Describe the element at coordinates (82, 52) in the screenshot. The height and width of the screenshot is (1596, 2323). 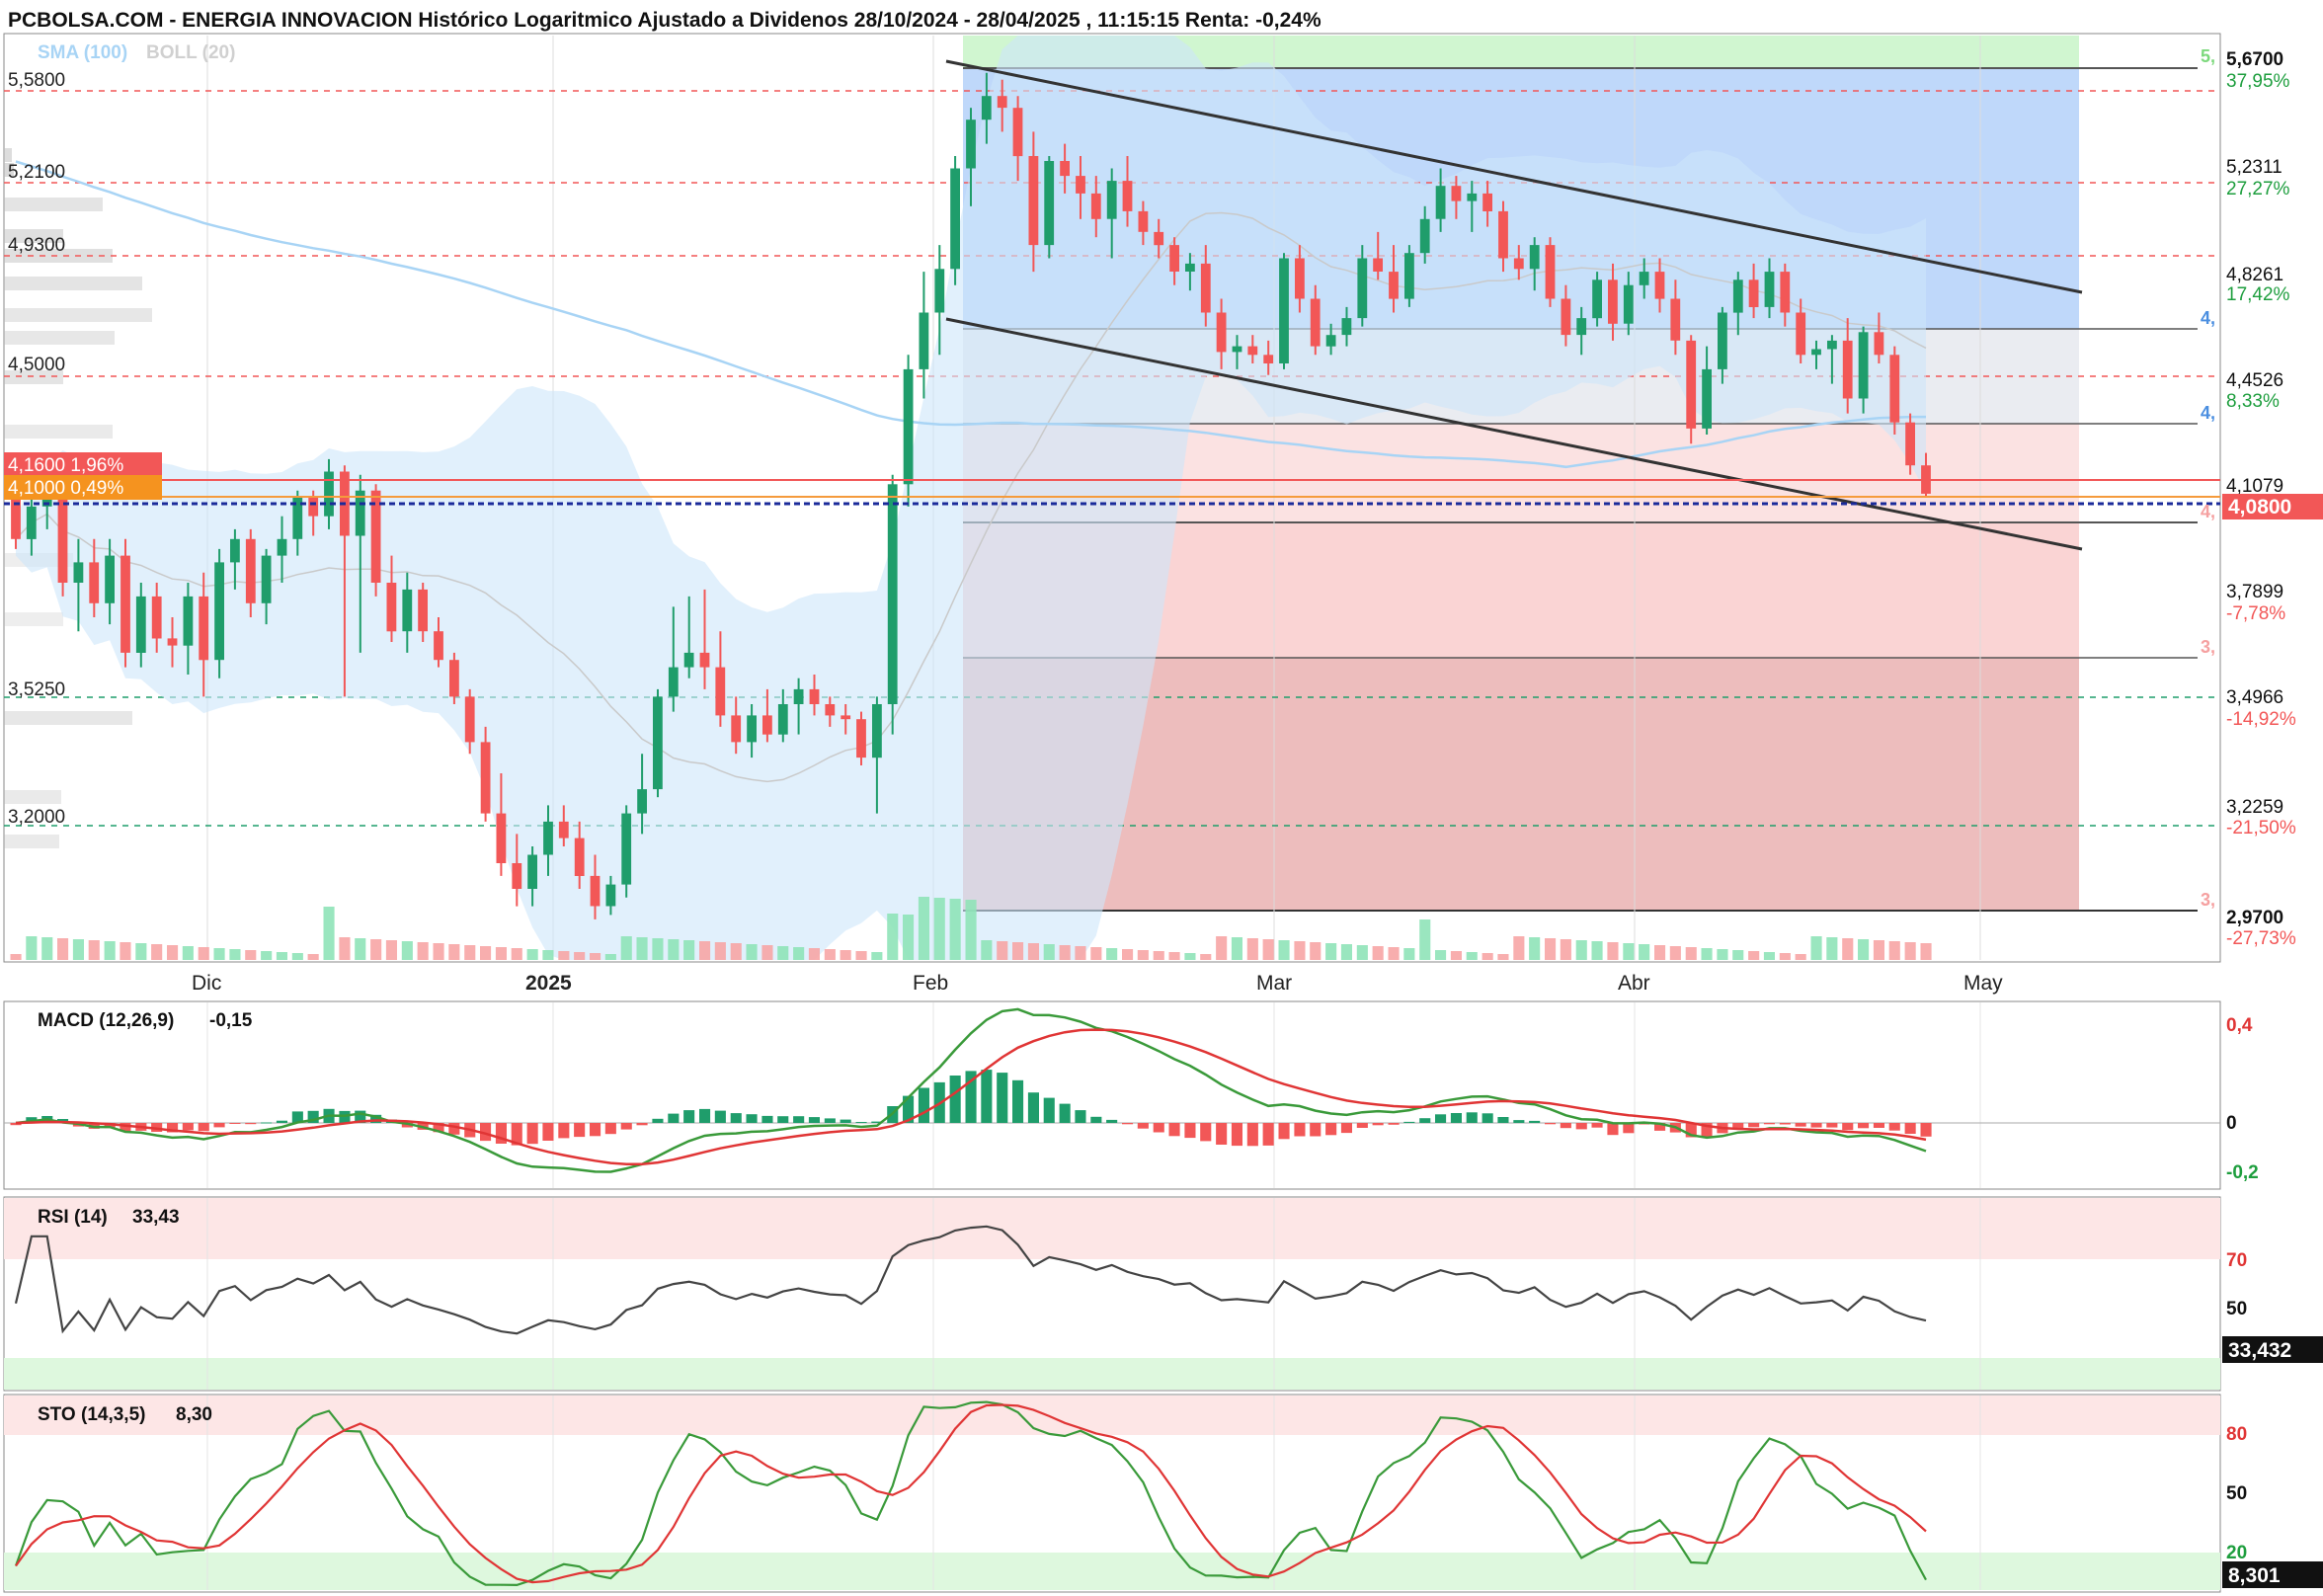
I see `sma-legend: SMA (100)` at that location.